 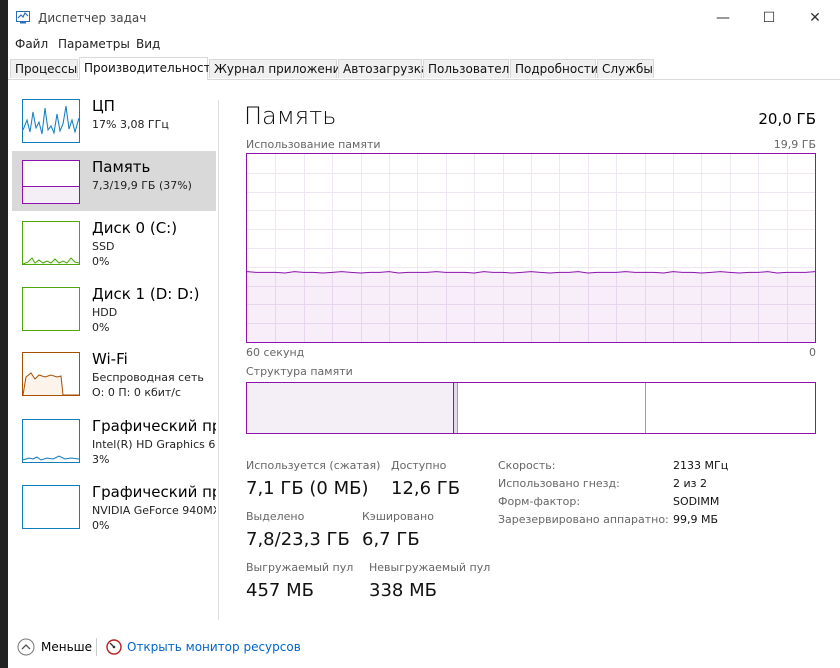 I want to click on sidebar-detail-2: О: 0 П: 0 кбит/с, so click(x=137, y=392).